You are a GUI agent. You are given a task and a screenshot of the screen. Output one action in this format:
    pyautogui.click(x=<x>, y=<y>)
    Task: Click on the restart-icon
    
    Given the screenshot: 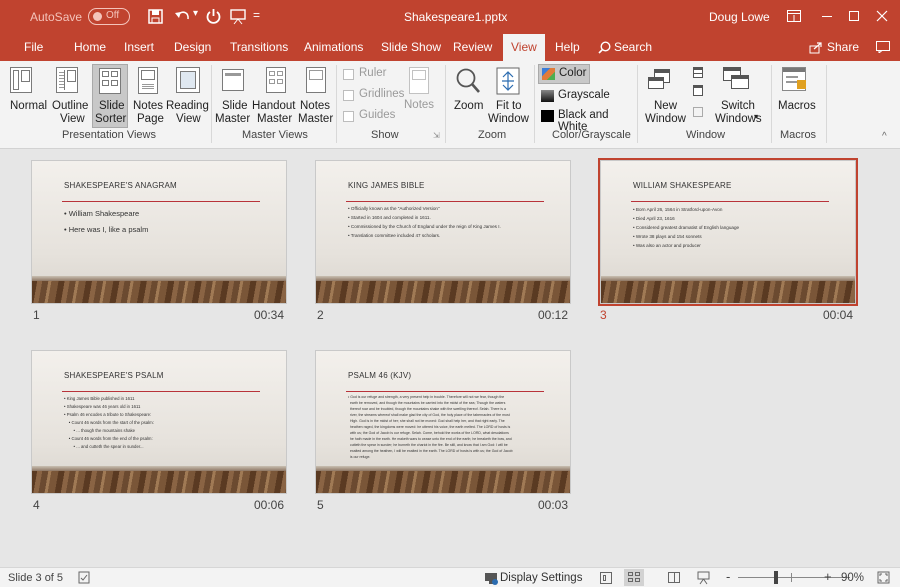 What is the action you would take?
    pyautogui.click(x=213, y=16)
    